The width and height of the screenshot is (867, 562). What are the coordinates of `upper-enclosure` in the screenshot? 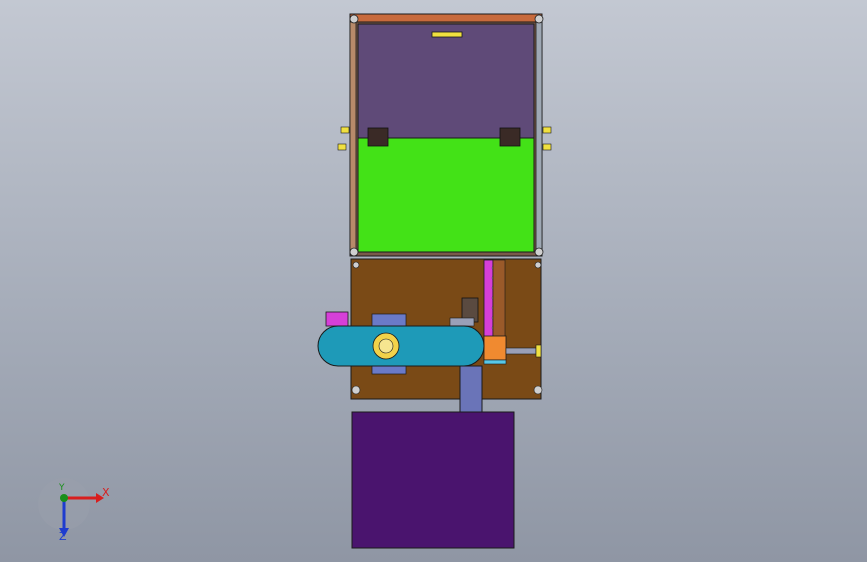 It's located at (444, 135).